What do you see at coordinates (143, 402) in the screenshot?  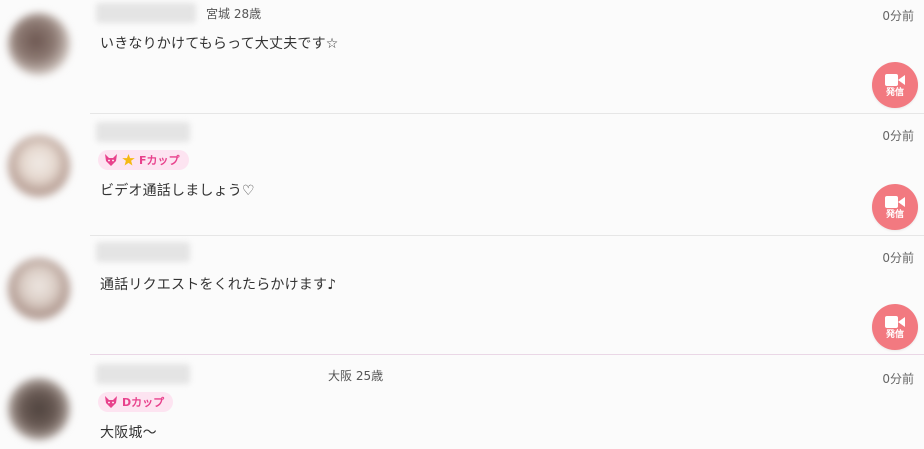 I see `badge-text: Dカップ` at bounding box center [143, 402].